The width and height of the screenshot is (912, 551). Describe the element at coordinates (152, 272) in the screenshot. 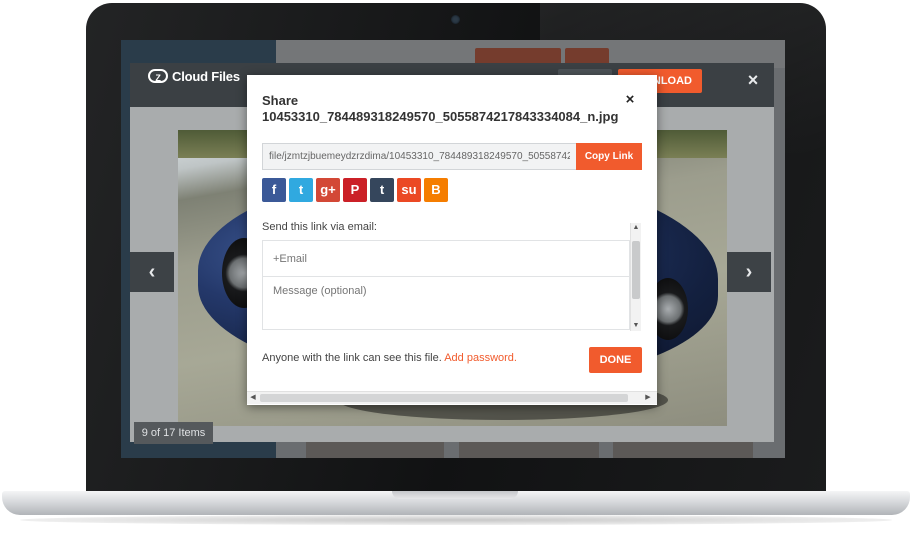

I see `previous-arrow-icon: ‹` at that location.